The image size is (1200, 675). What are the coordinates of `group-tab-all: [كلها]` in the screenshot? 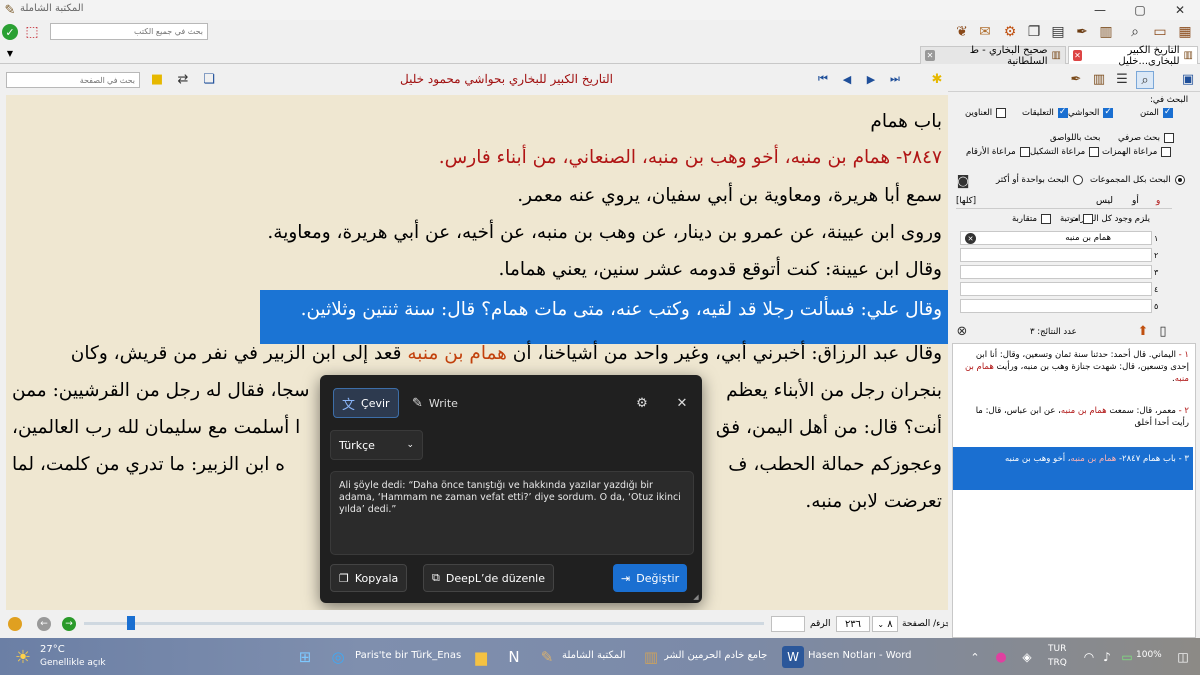 It's located at (966, 201).